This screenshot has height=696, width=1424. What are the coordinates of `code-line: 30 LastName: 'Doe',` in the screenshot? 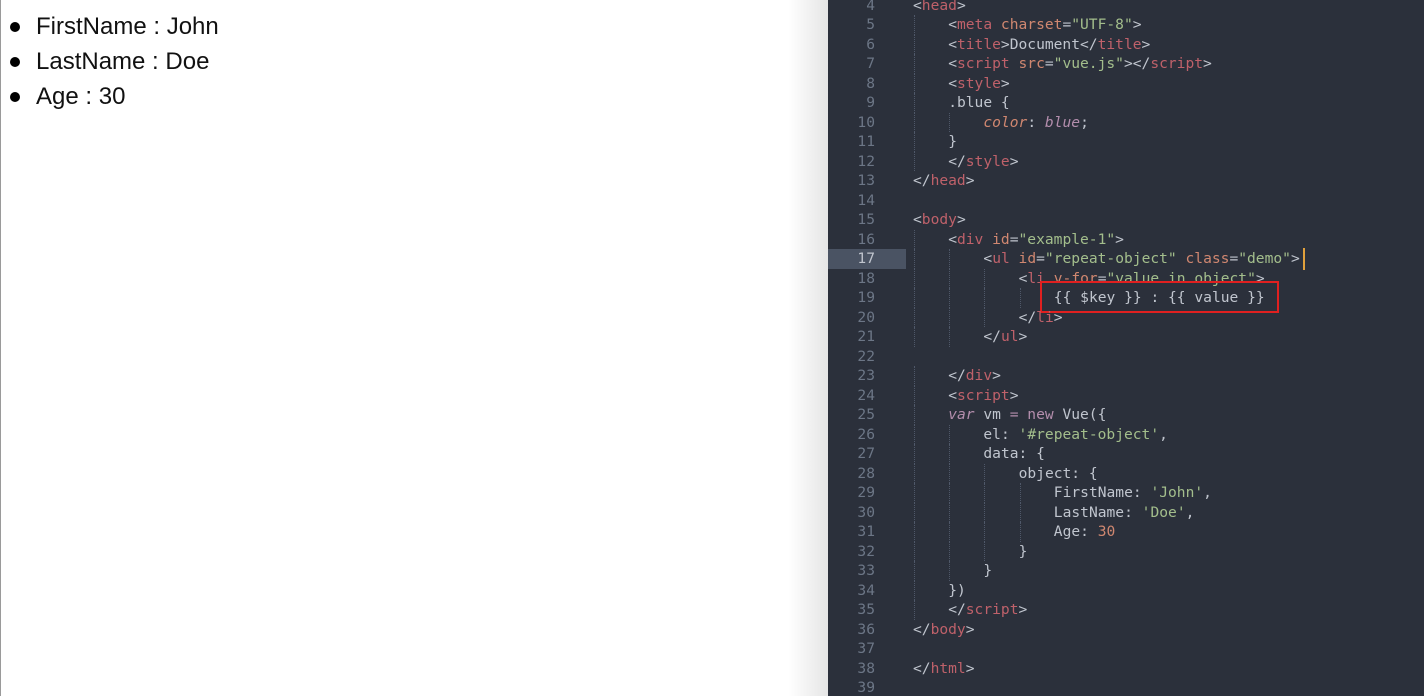 It's located at (1126, 512).